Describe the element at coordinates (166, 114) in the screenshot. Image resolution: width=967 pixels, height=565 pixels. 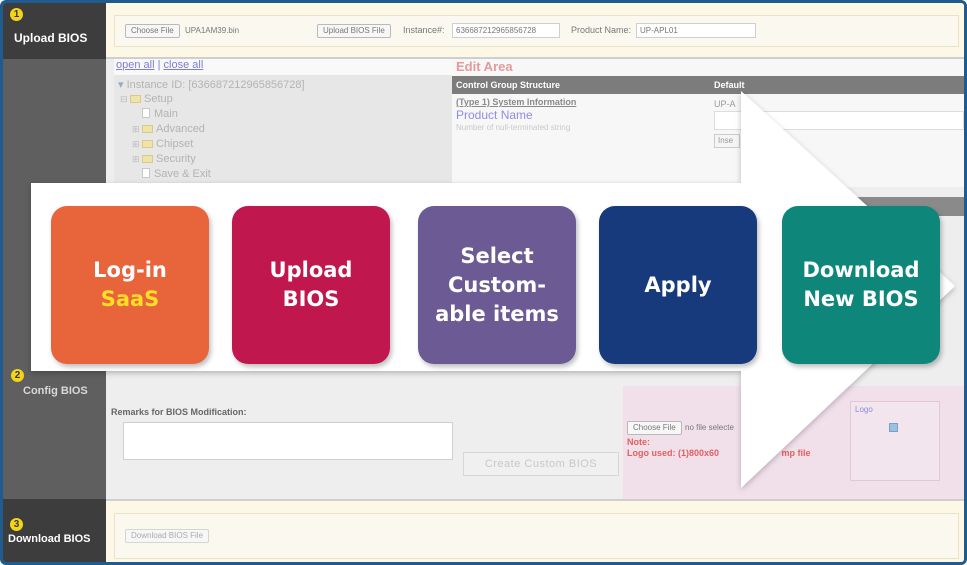
I see `tree-item-label: Main` at that location.